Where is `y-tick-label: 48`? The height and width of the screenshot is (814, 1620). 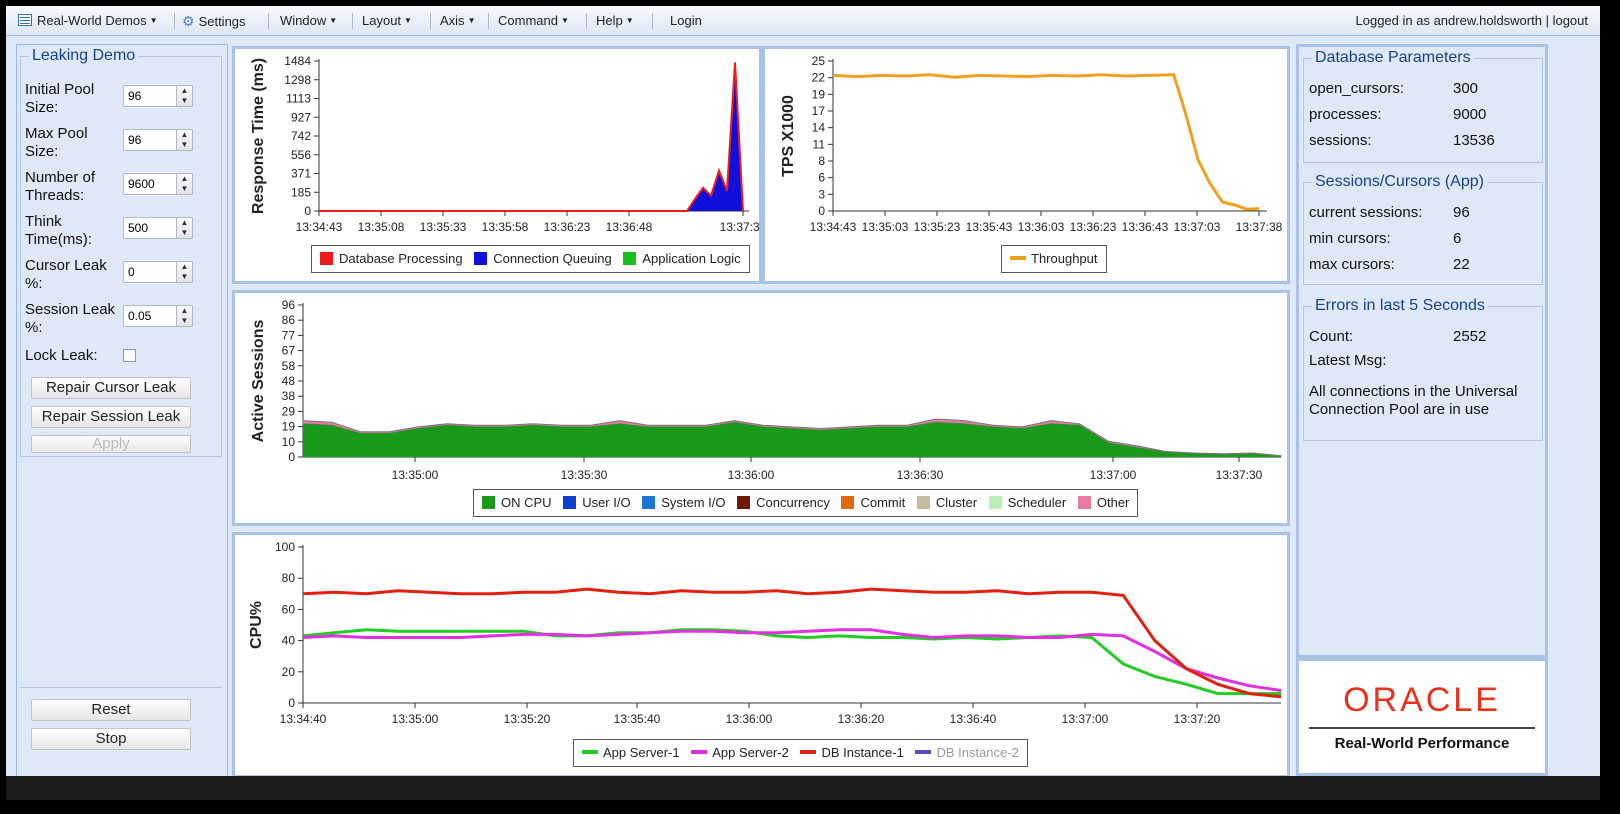 y-tick-label: 48 is located at coordinates (289, 381).